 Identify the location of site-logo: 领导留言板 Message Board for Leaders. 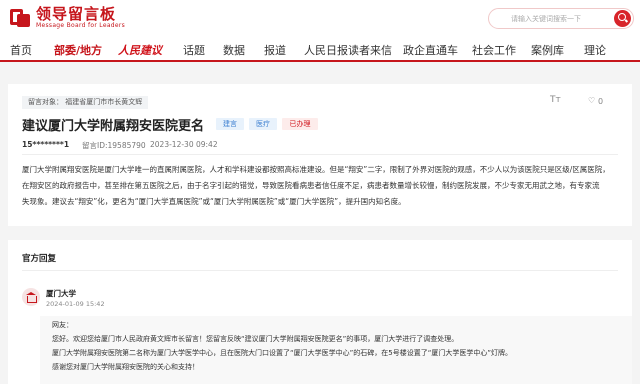
(67, 18).